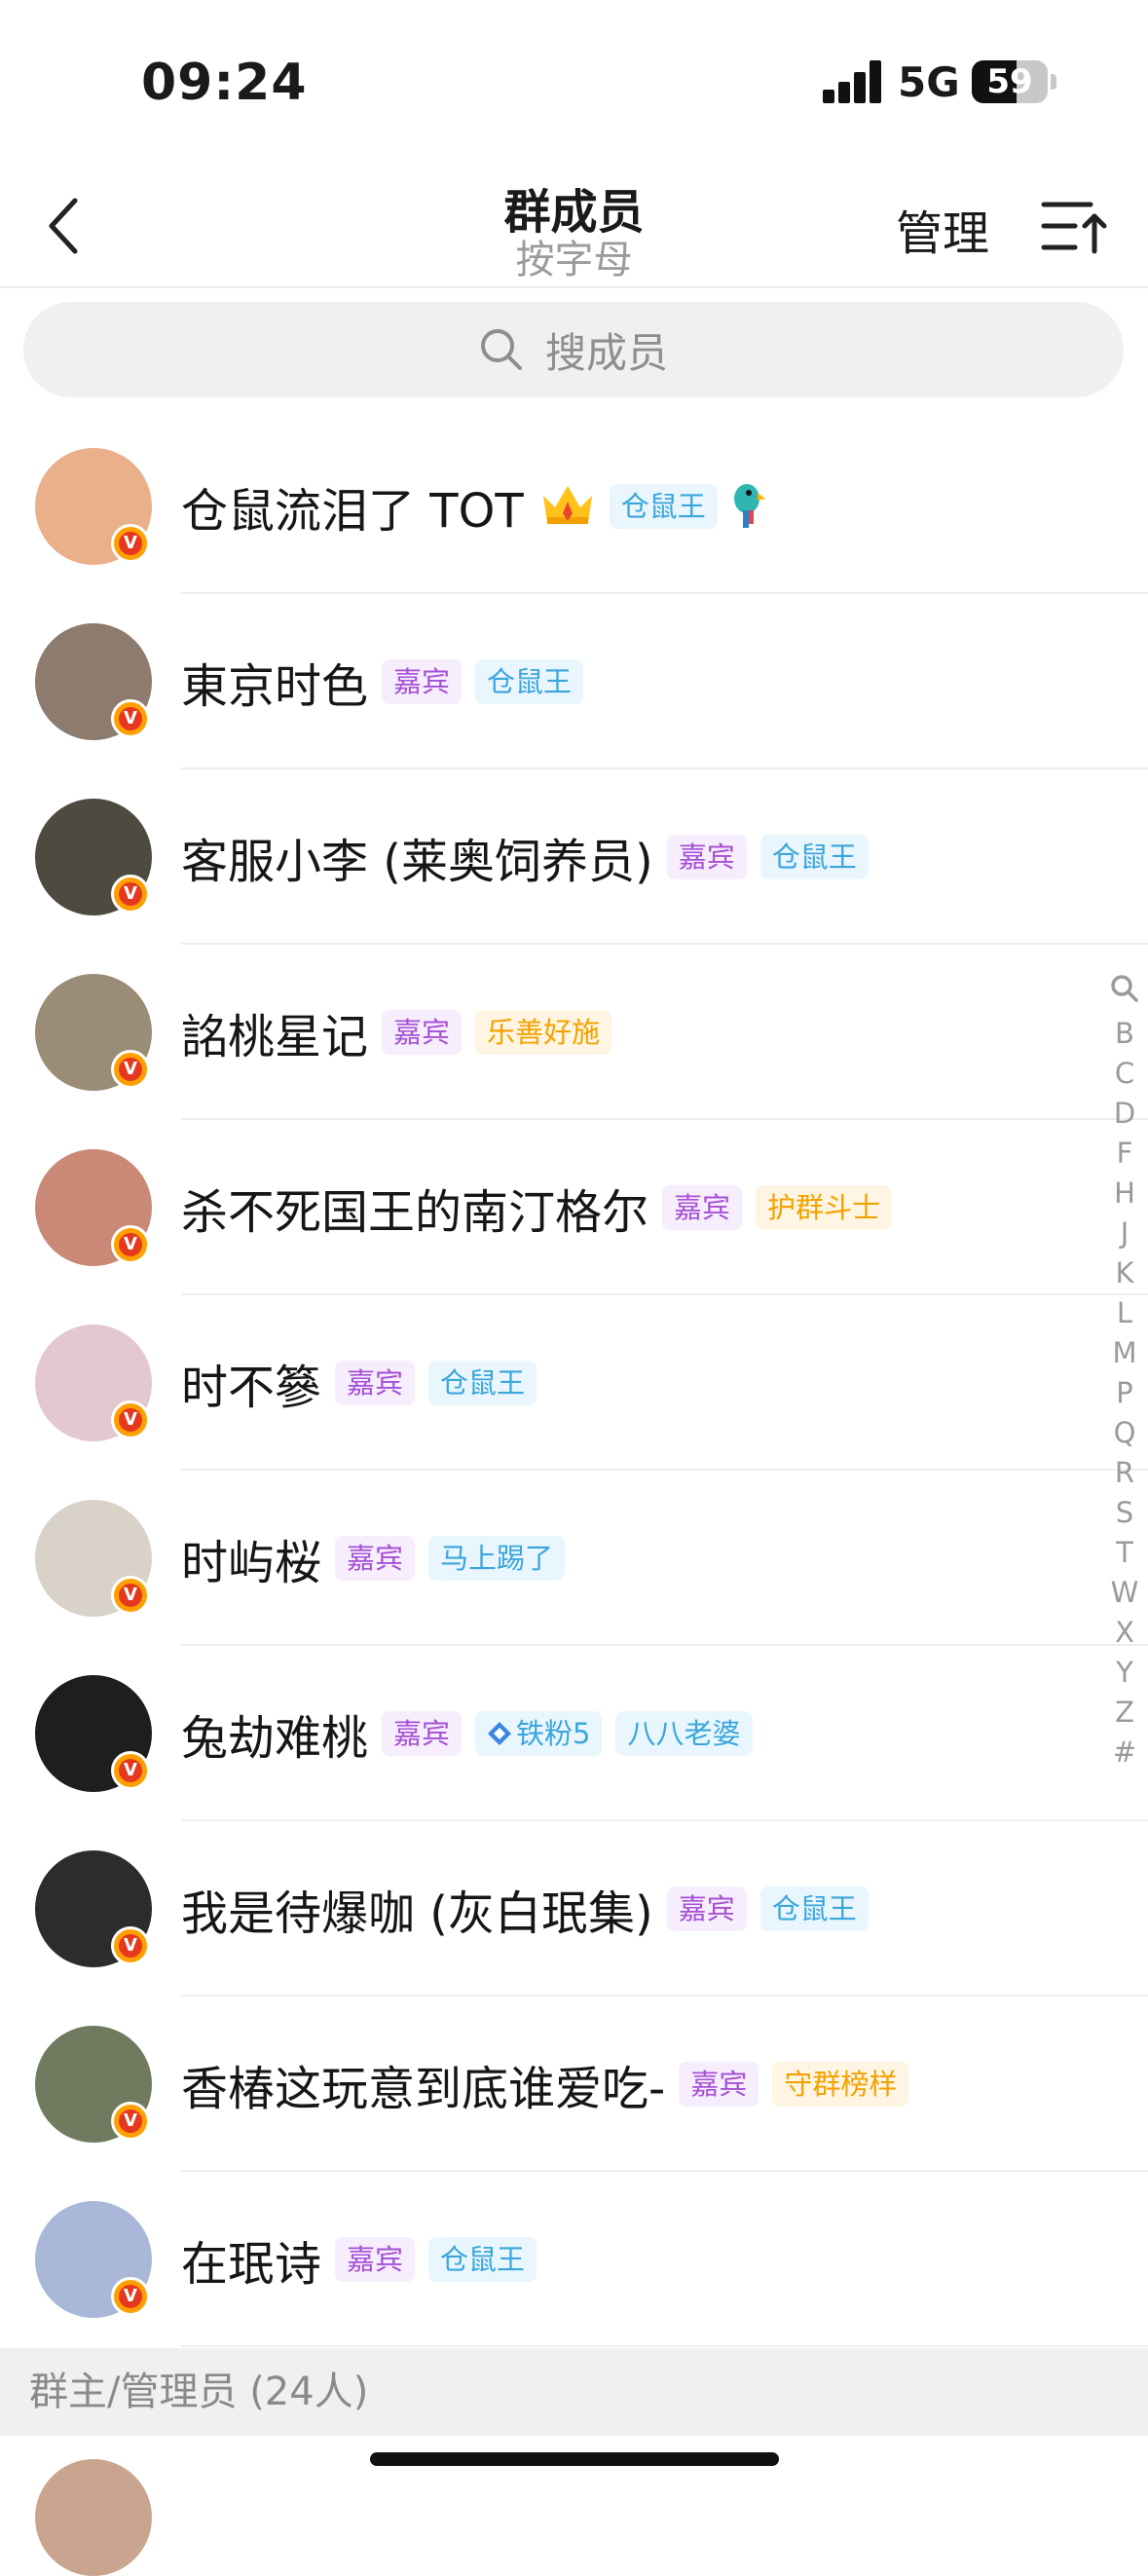 This screenshot has height=2576, width=1148. I want to click on member-row: V 时不篸 嘉宾 仓鼠王, so click(574, 1383).